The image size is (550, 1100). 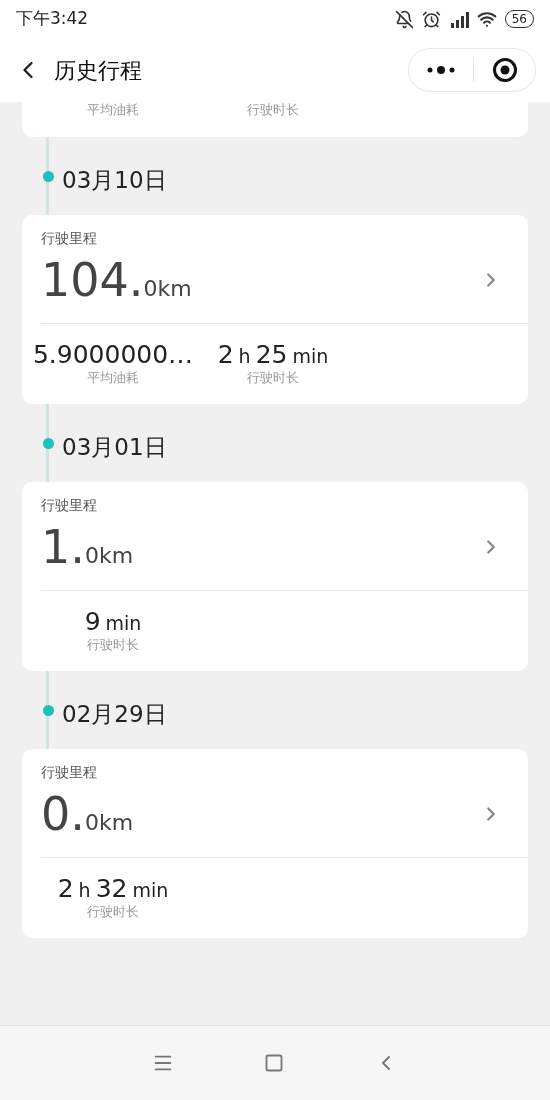 What do you see at coordinates (87, 814) in the screenshot?
I see `distance-value: 0.0km` at bounding box center [87, 814].